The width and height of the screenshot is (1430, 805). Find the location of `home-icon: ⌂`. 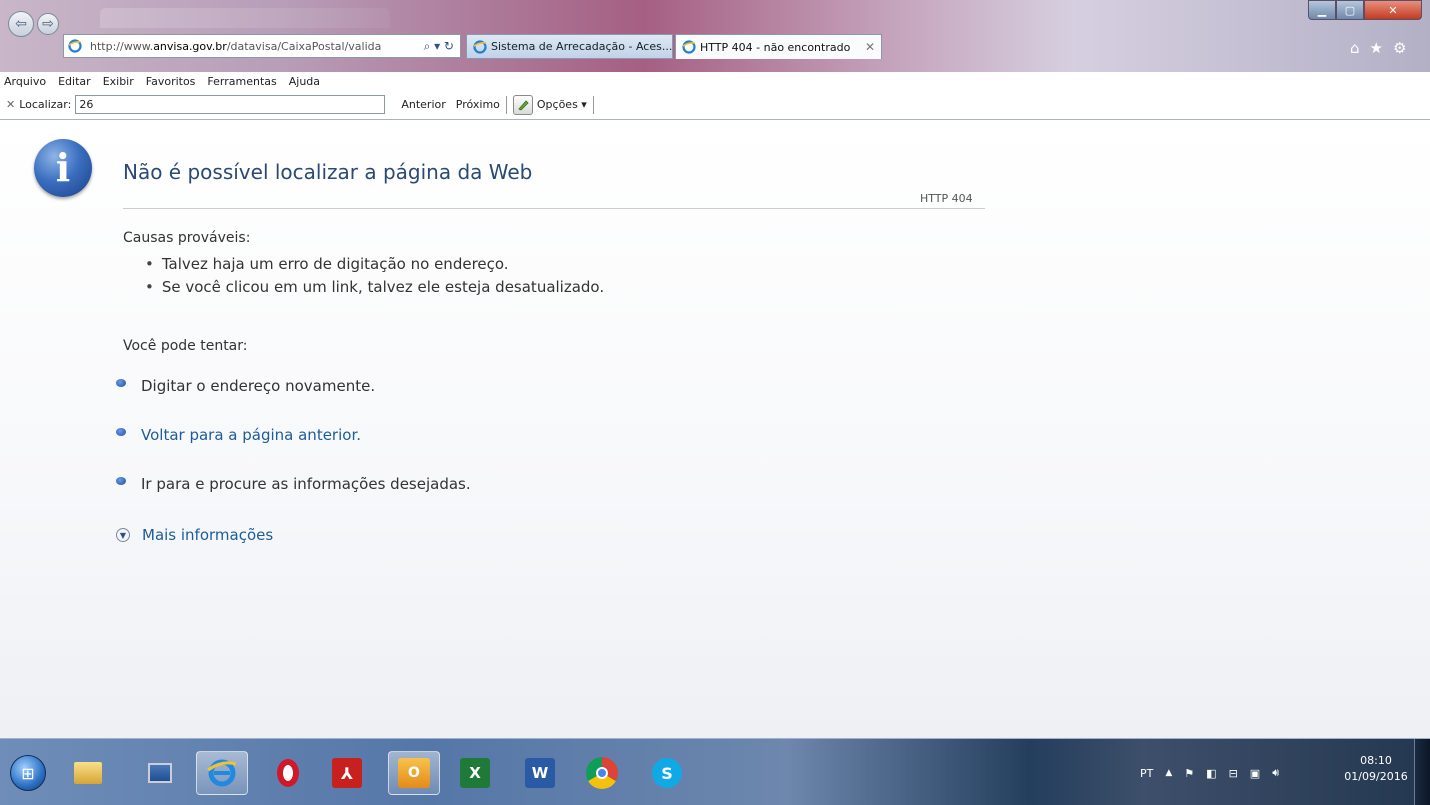

home-icon: ⌂ is located at coordinates (1355, 48).